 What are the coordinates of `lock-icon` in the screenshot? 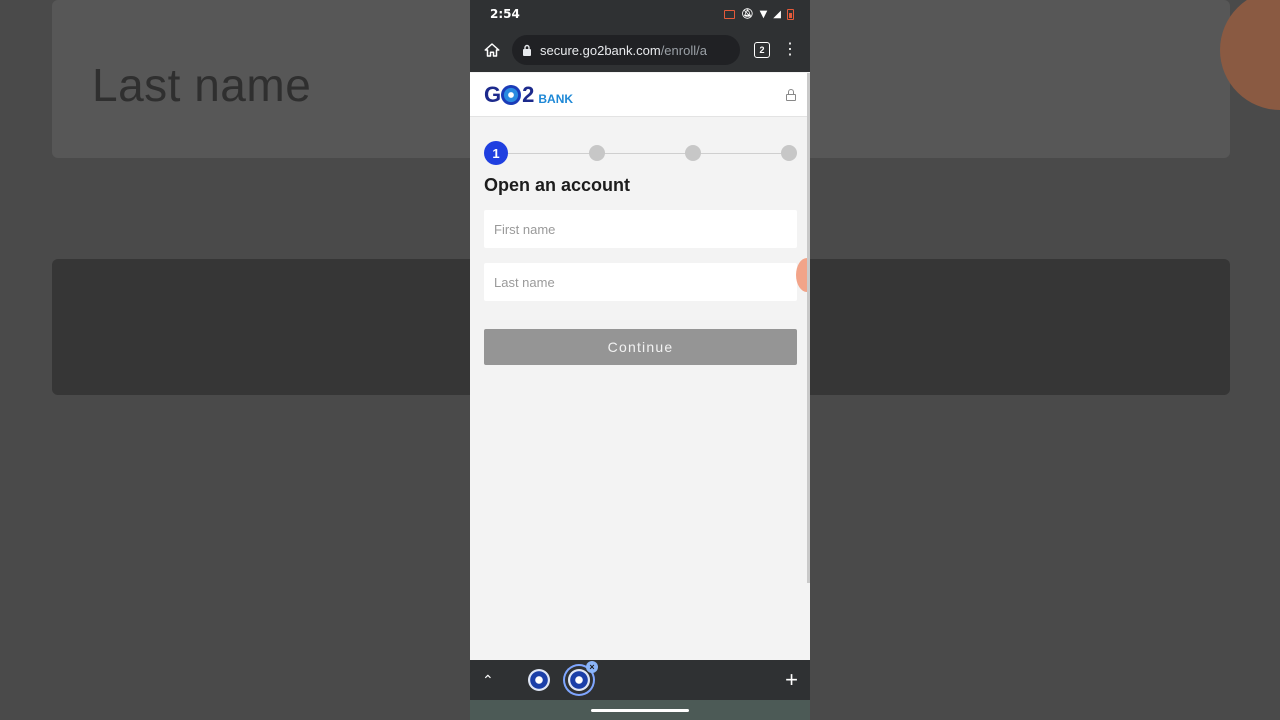 It's located at (791, 94).